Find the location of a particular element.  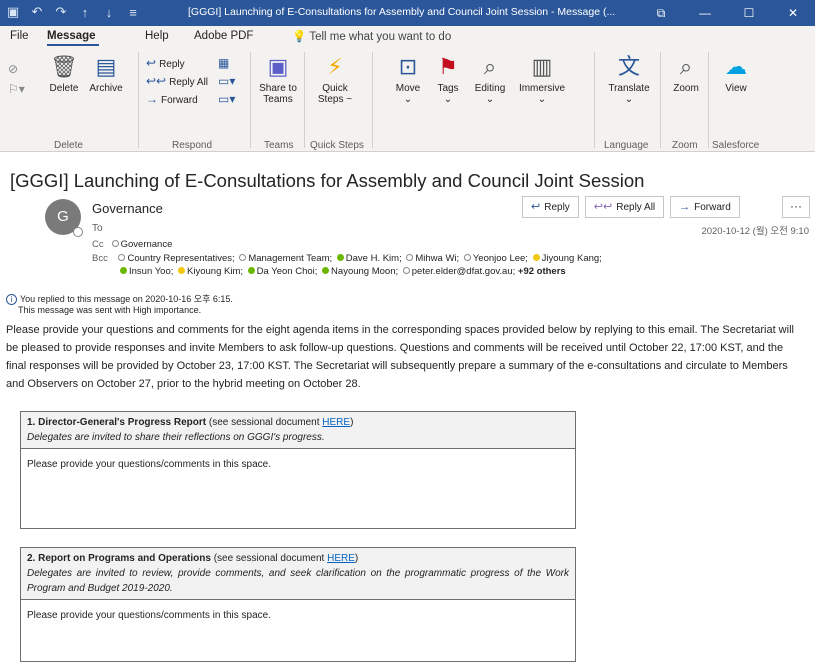

group-teams-label: Teams is located at coordinates (279, 145).